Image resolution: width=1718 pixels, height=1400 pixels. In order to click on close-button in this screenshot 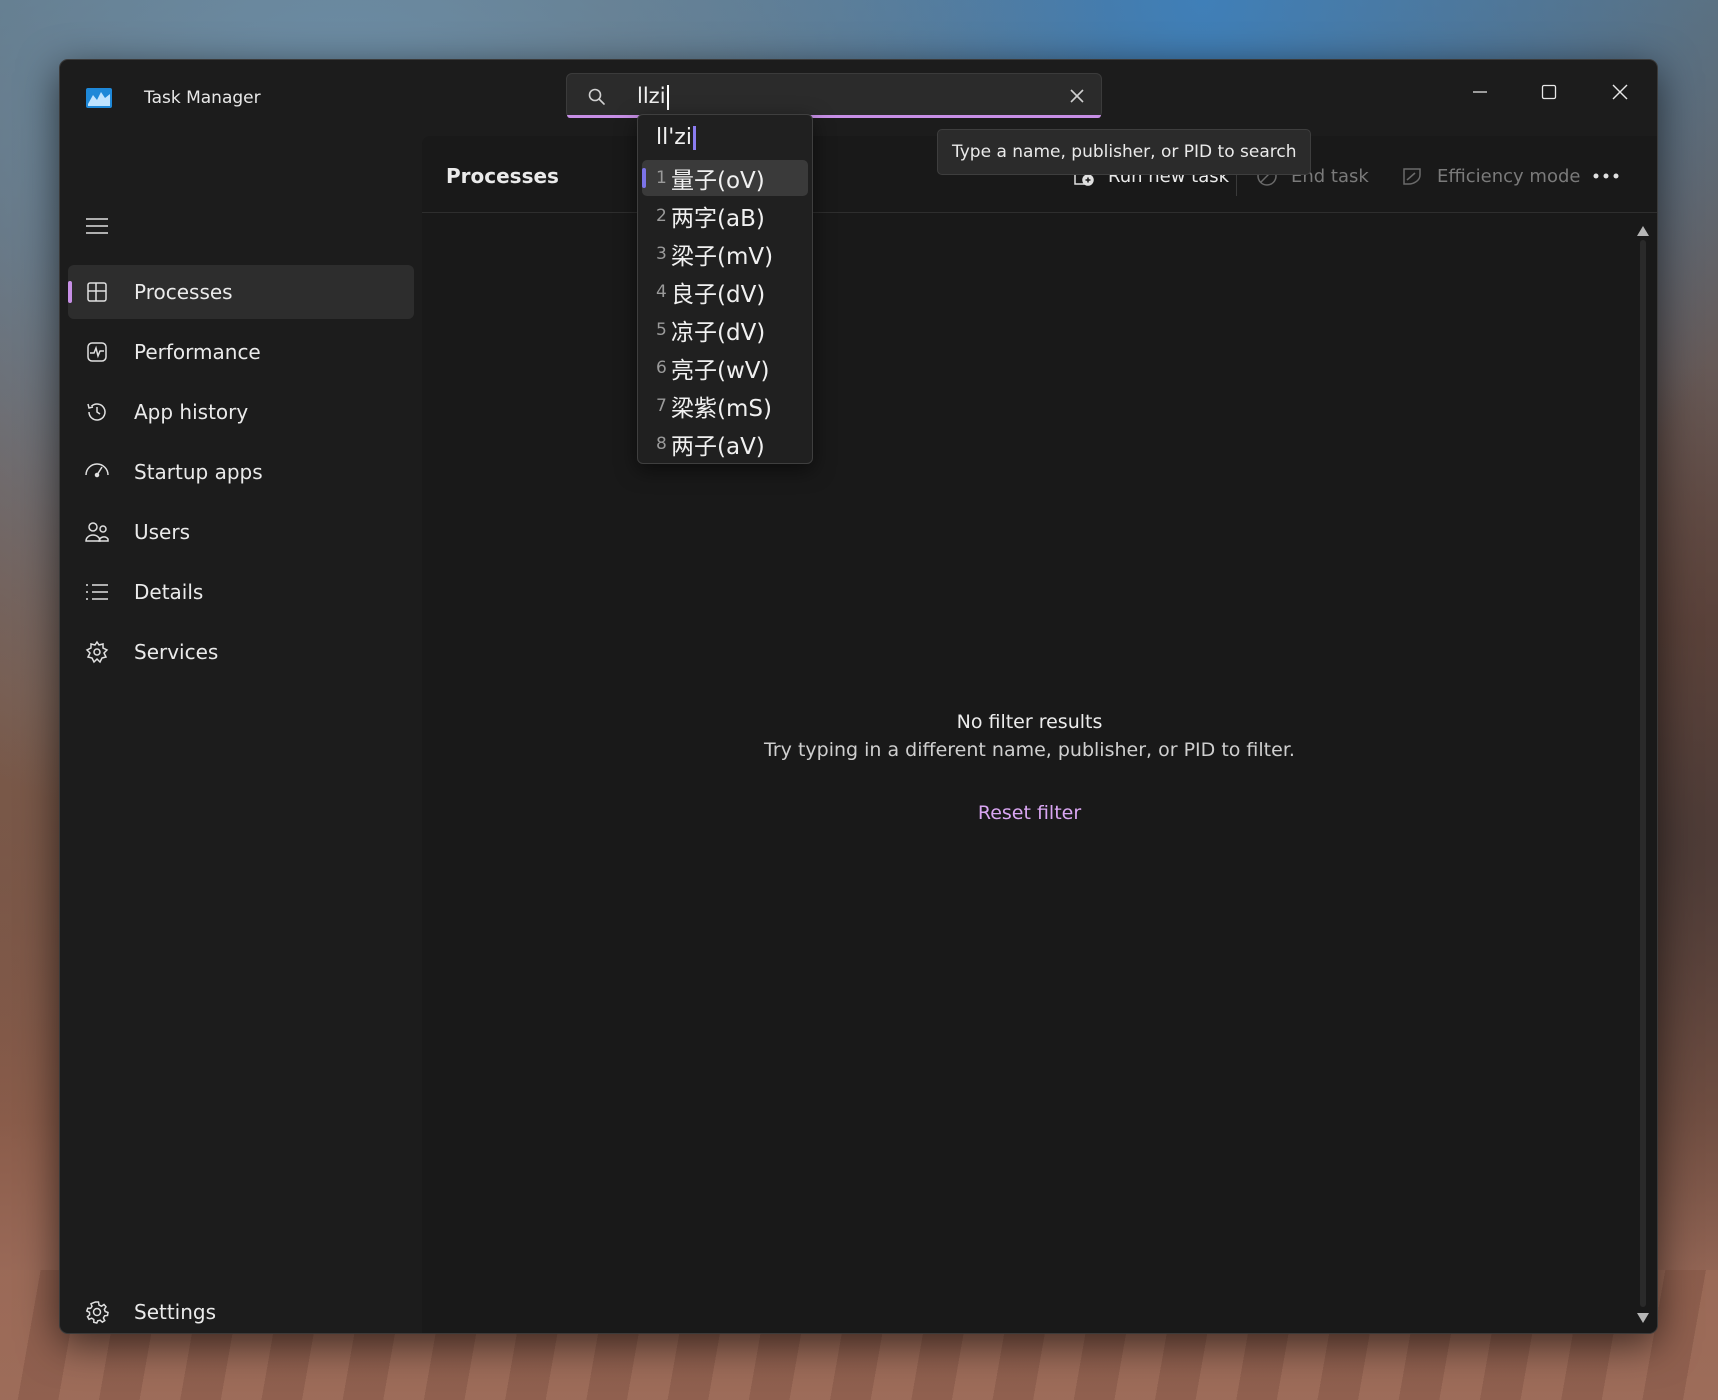, I will do `click(1620, 92)`.